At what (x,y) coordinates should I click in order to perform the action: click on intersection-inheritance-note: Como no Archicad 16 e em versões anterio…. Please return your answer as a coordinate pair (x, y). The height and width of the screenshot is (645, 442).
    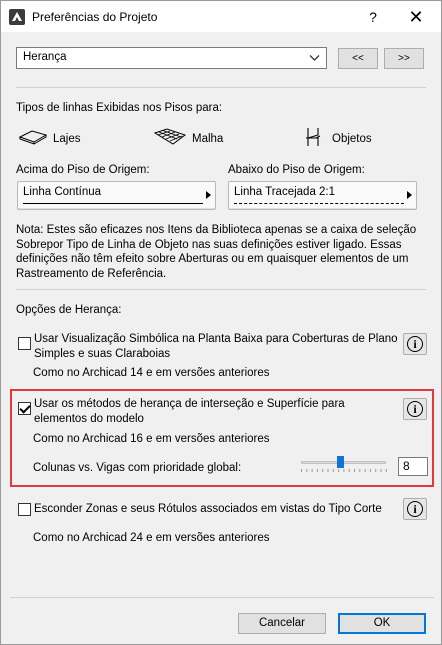
    Looking at the image, I should click on (151, 439).